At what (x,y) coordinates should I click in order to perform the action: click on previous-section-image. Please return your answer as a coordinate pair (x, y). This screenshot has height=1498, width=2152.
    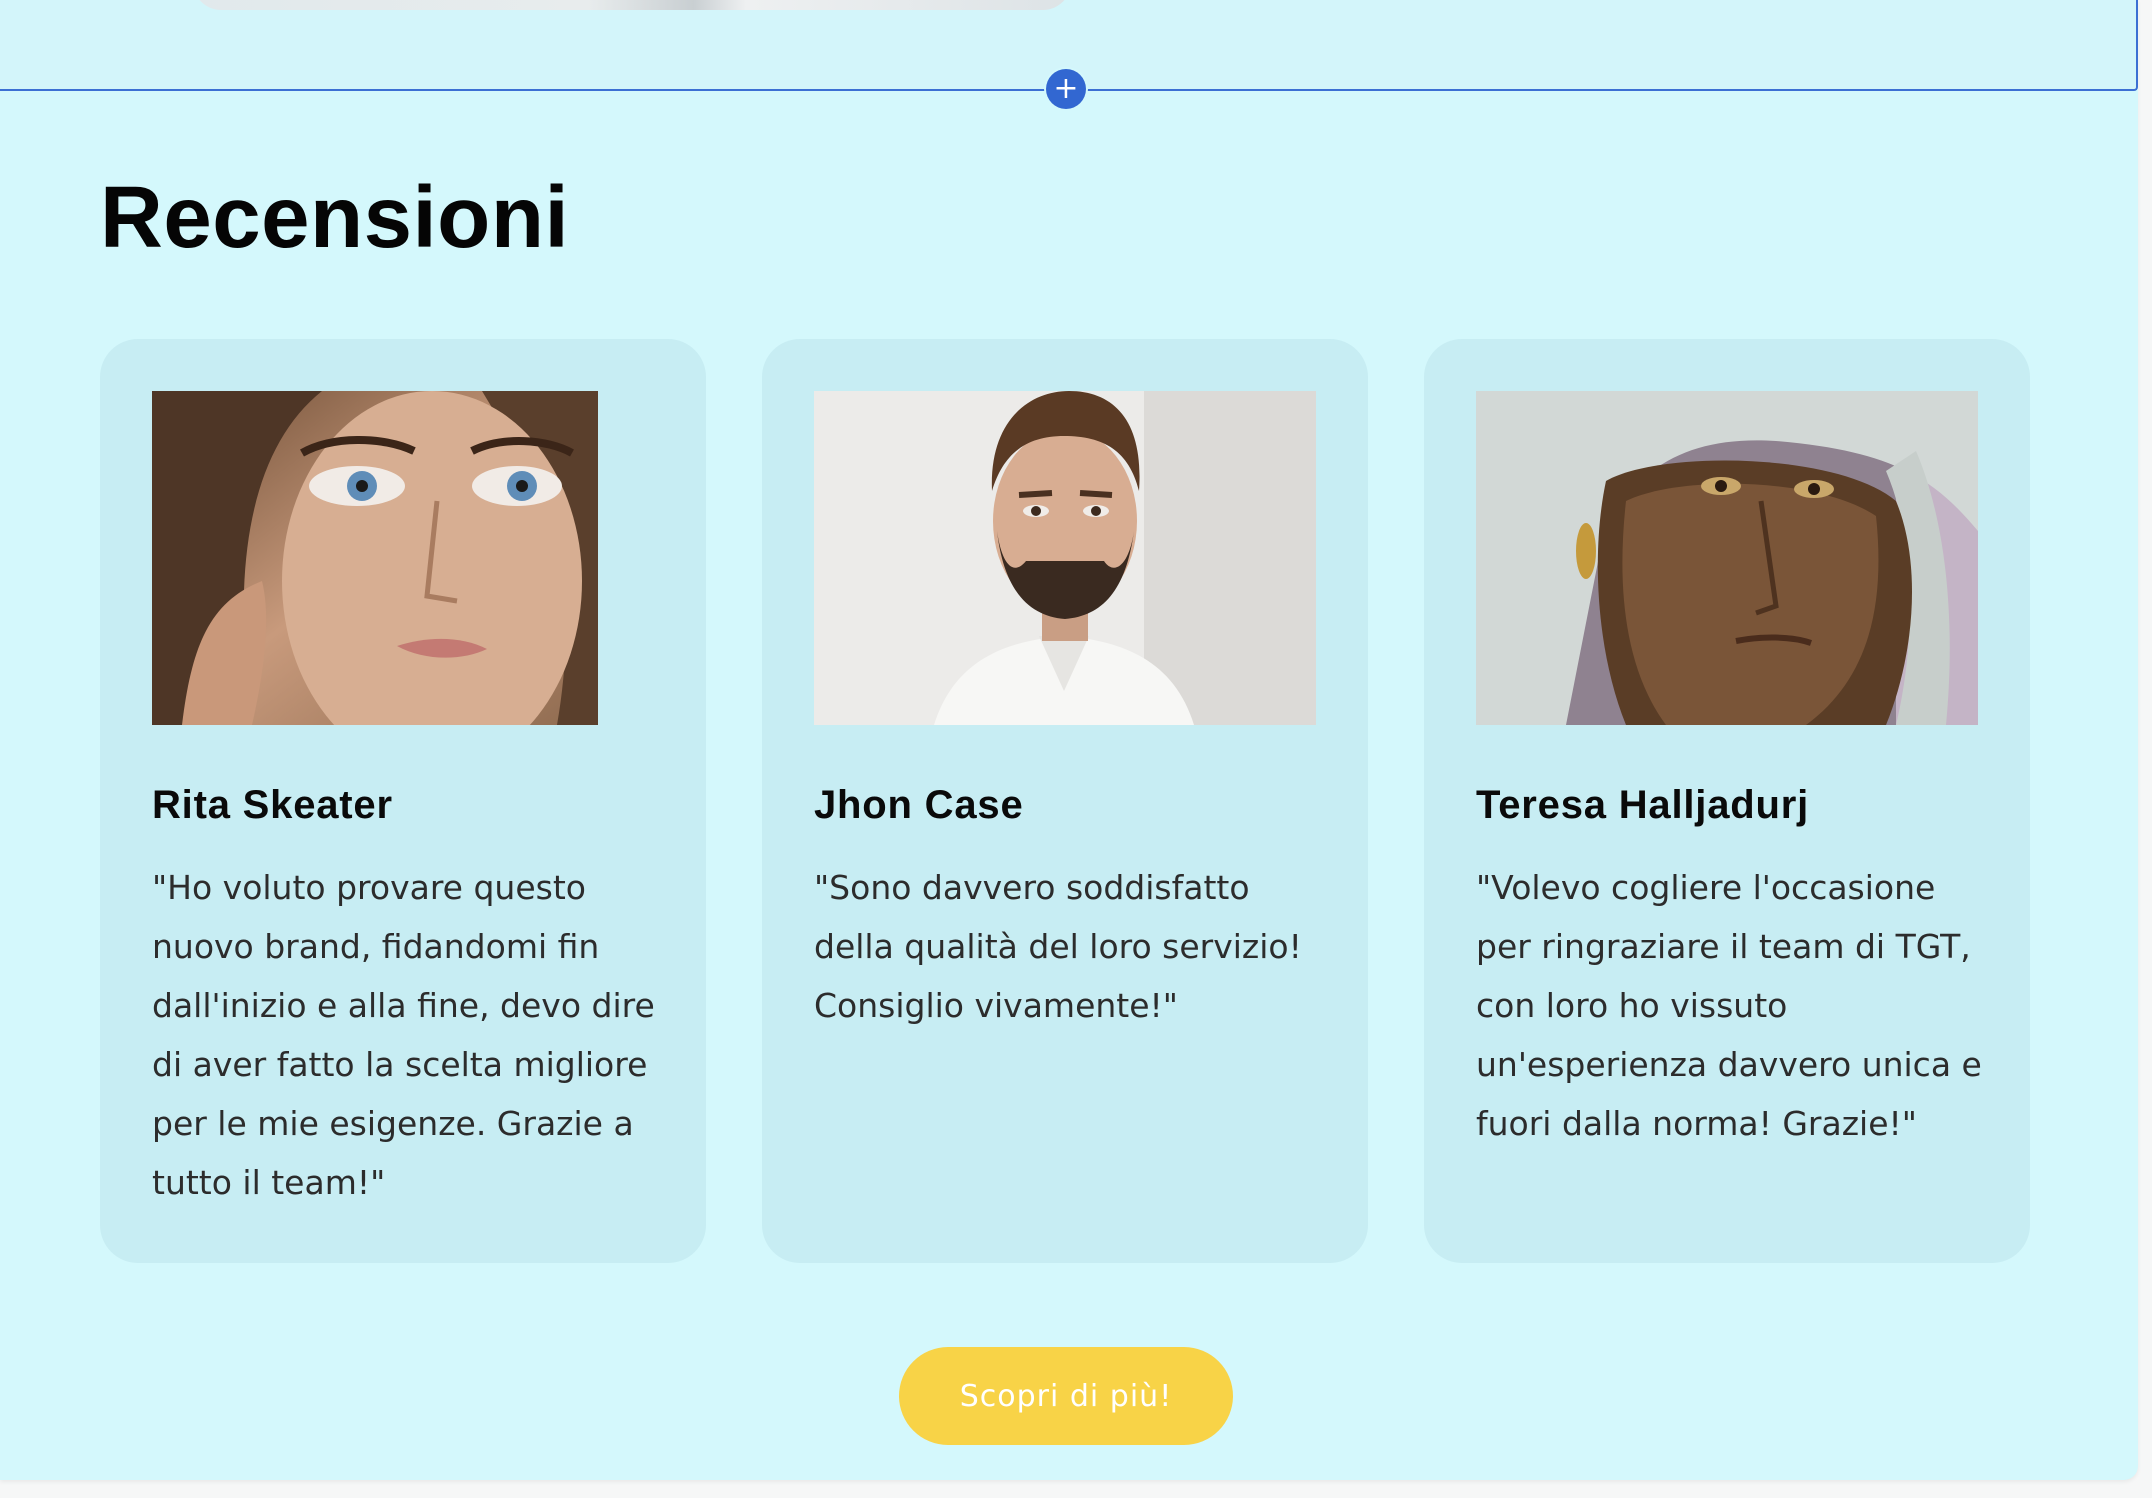
    Looking at the image, I should click on (632, 5).